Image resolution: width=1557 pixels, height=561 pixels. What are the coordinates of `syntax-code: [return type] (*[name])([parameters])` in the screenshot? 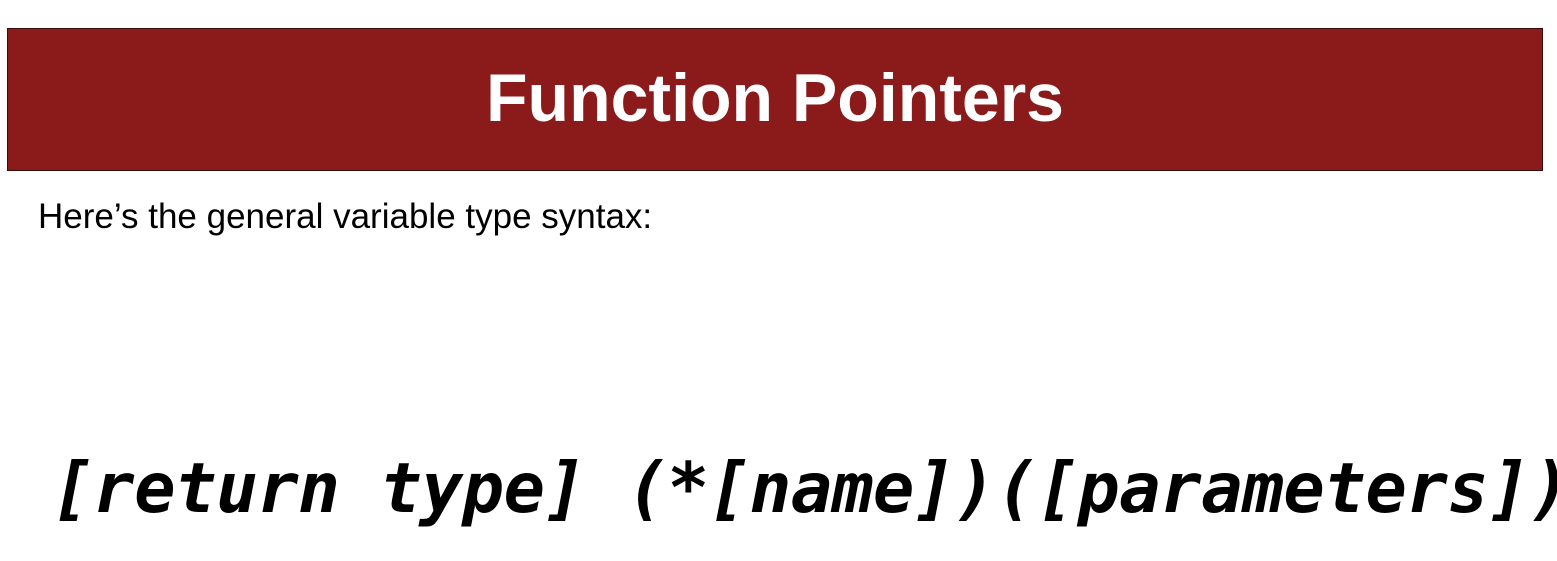 It's located at (804, 489).